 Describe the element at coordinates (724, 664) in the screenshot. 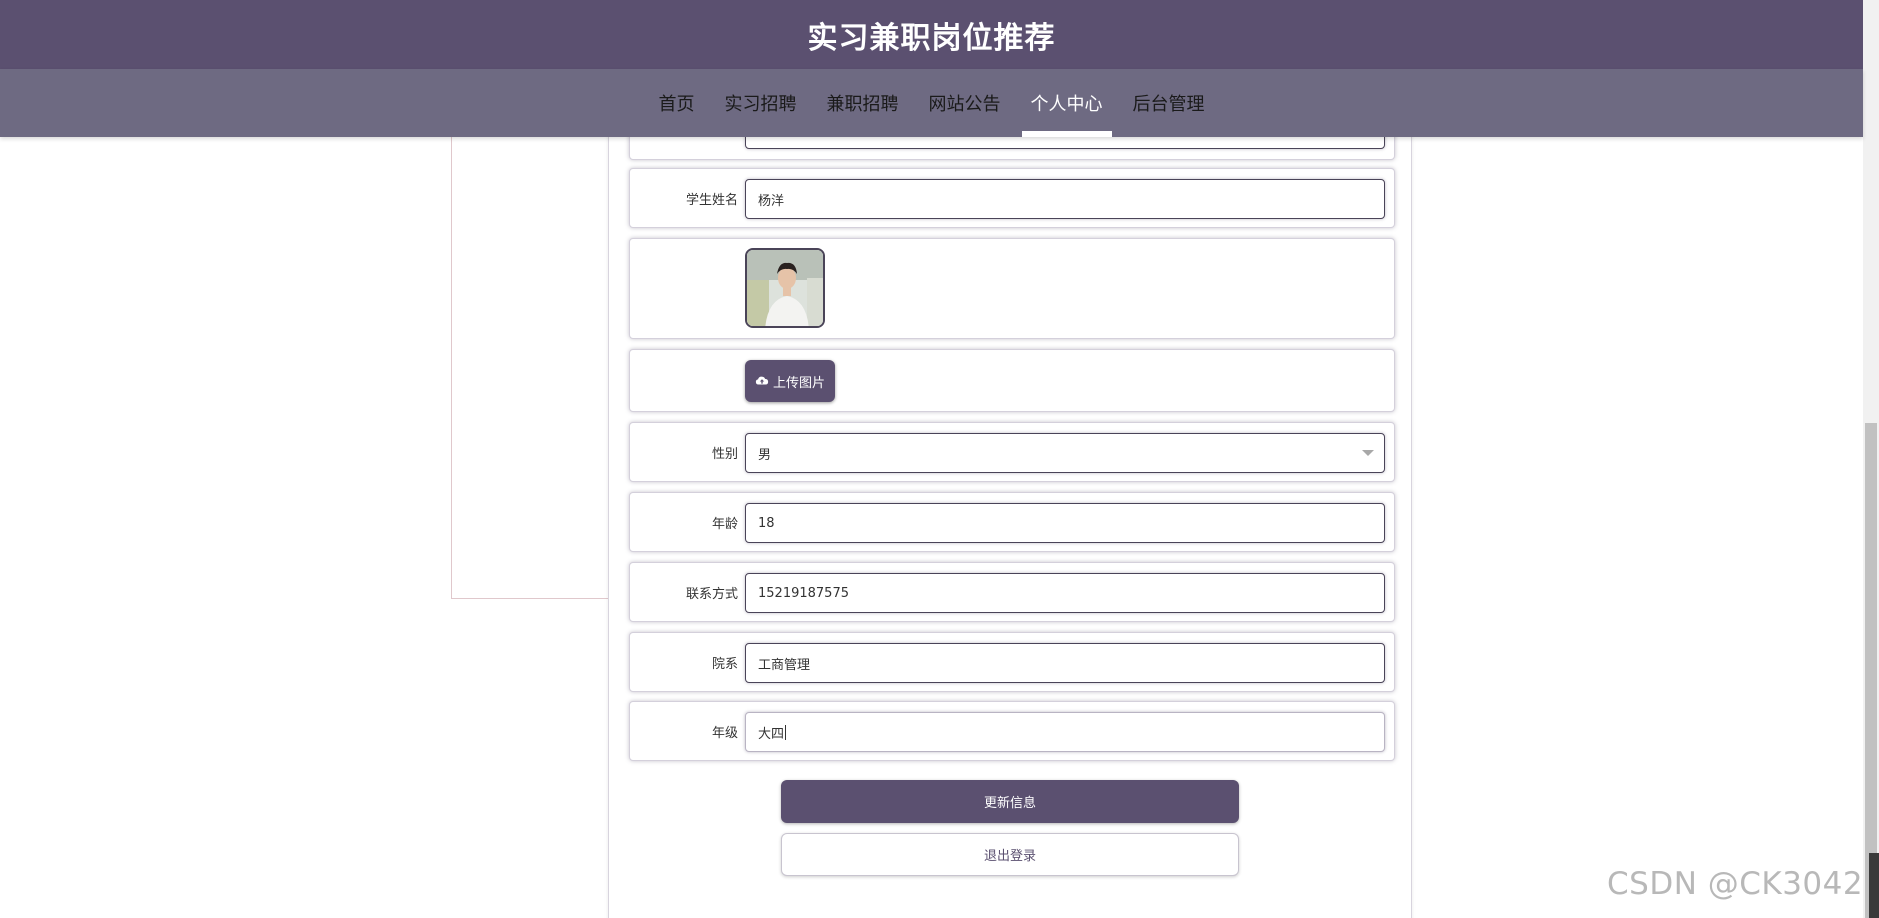

I see `department-label: 院系` at that location.